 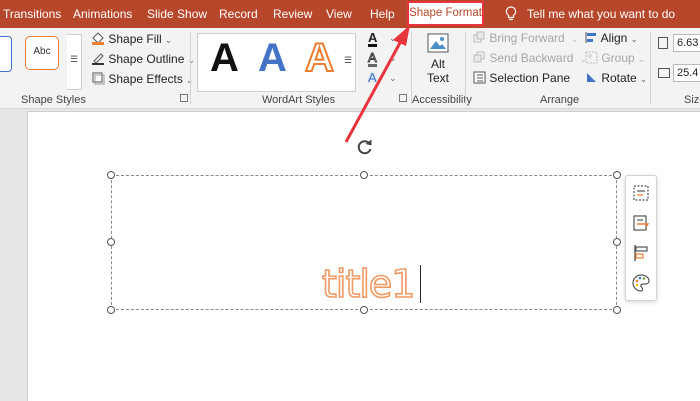 What do you see at coordinates (641, 238) in the screenshot?
I see `floating-shape-toolbar` at bounding box center [641, 238].